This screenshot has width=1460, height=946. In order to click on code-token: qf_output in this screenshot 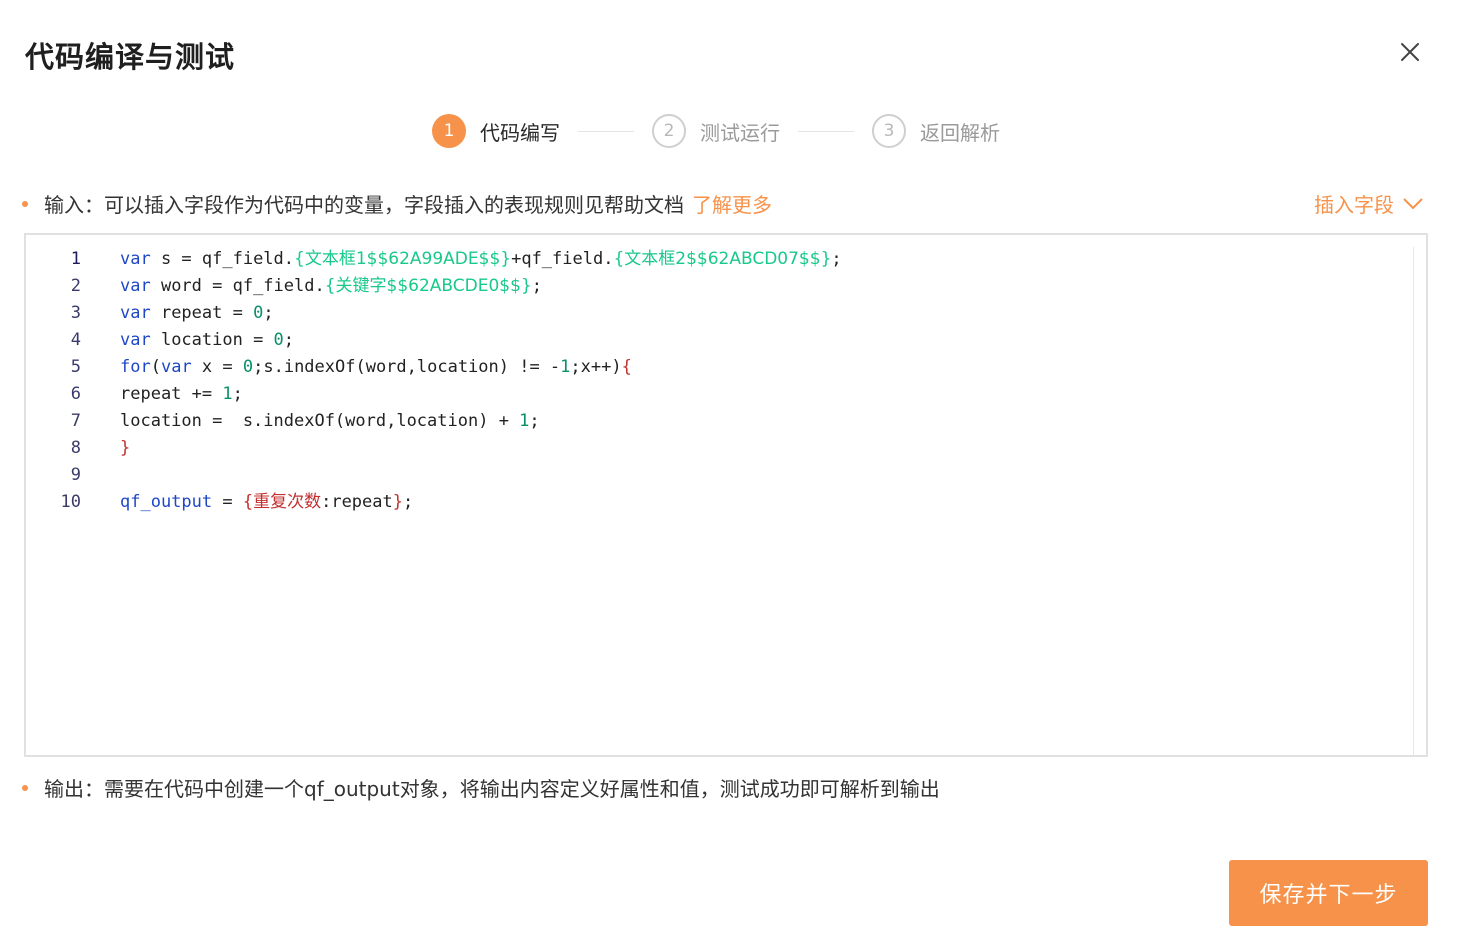, I will do `click(166, 502)`.